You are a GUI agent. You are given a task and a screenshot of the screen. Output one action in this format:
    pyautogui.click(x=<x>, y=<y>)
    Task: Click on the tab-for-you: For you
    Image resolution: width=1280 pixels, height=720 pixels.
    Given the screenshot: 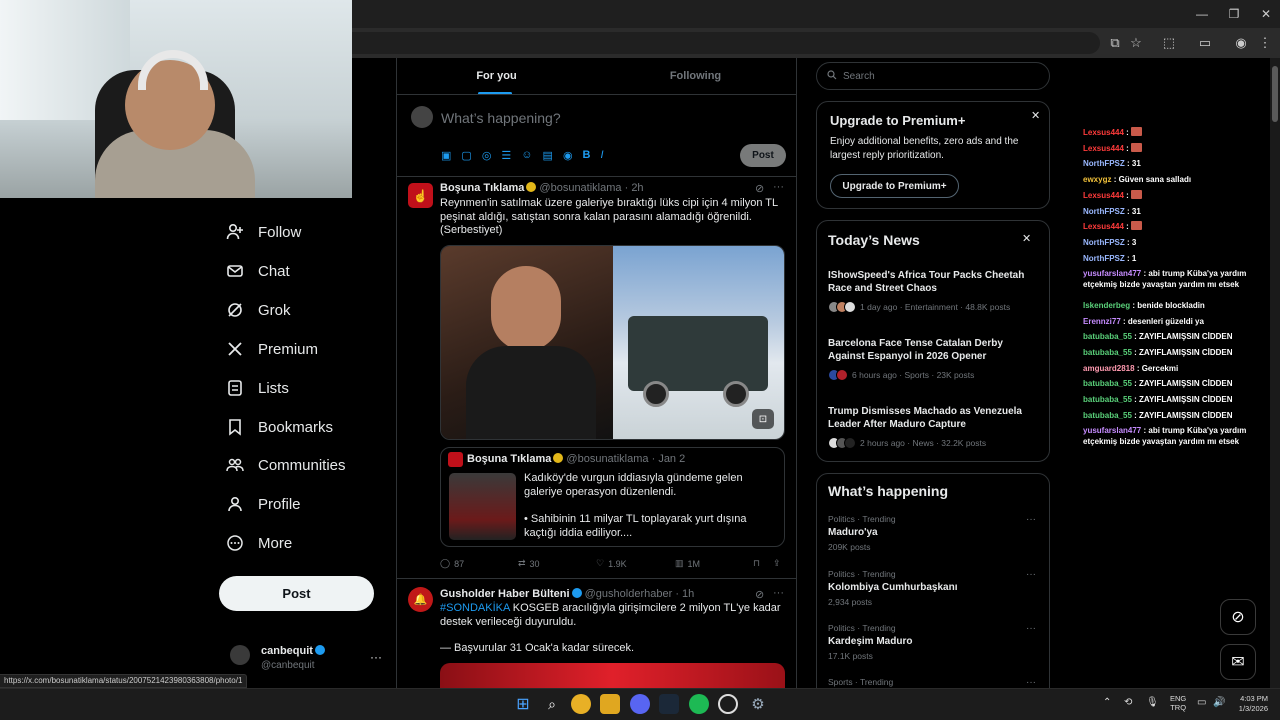 What is the action you would take?
    pyautogui.click(x=496, y=76)
    